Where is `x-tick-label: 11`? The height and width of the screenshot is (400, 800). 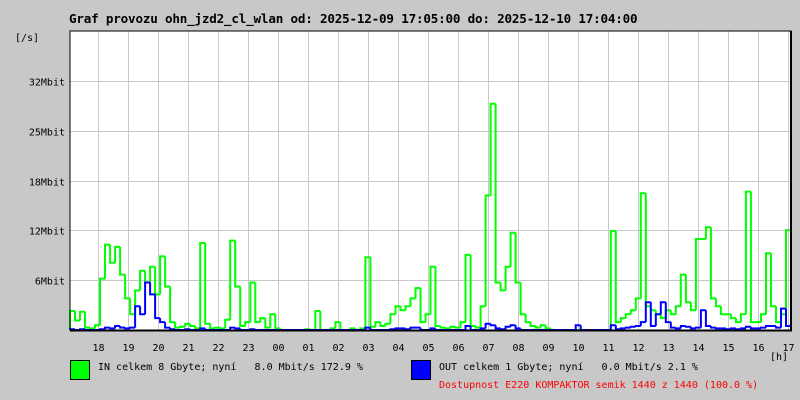 x-tick-label: 11 is located at coordinates (608, 348).